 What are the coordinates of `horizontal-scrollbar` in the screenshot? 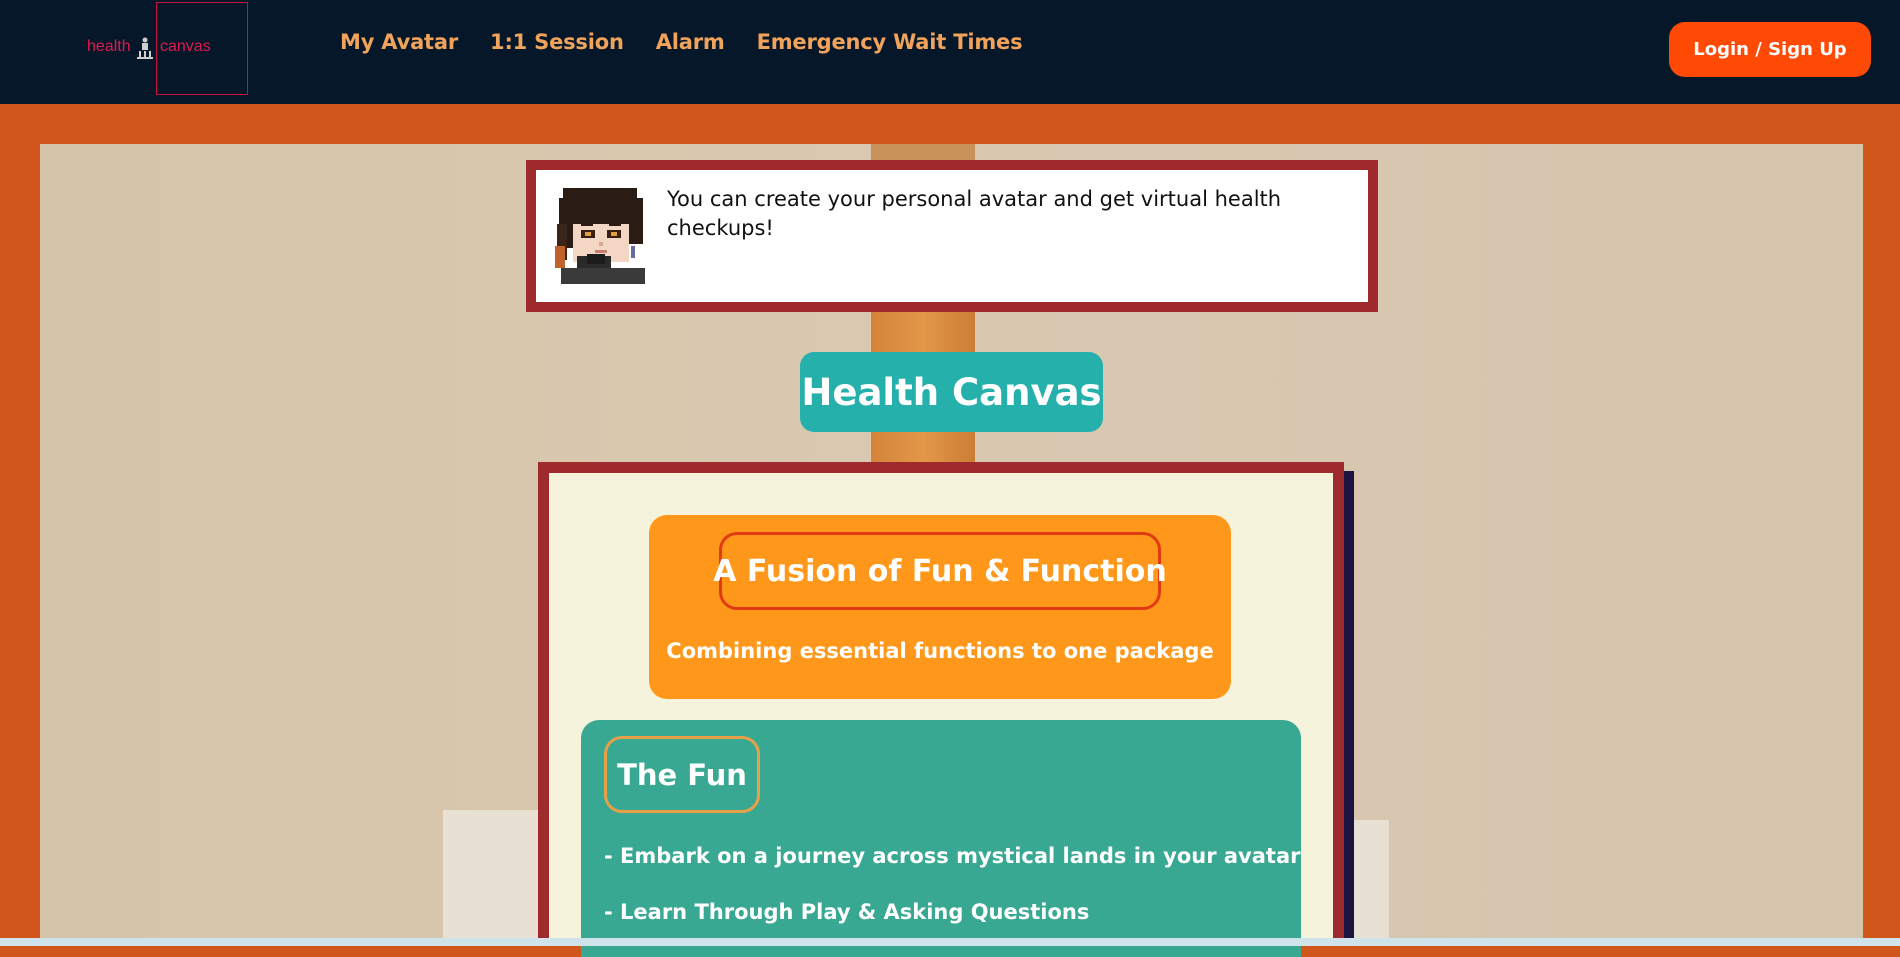 It's located at (950, 942).